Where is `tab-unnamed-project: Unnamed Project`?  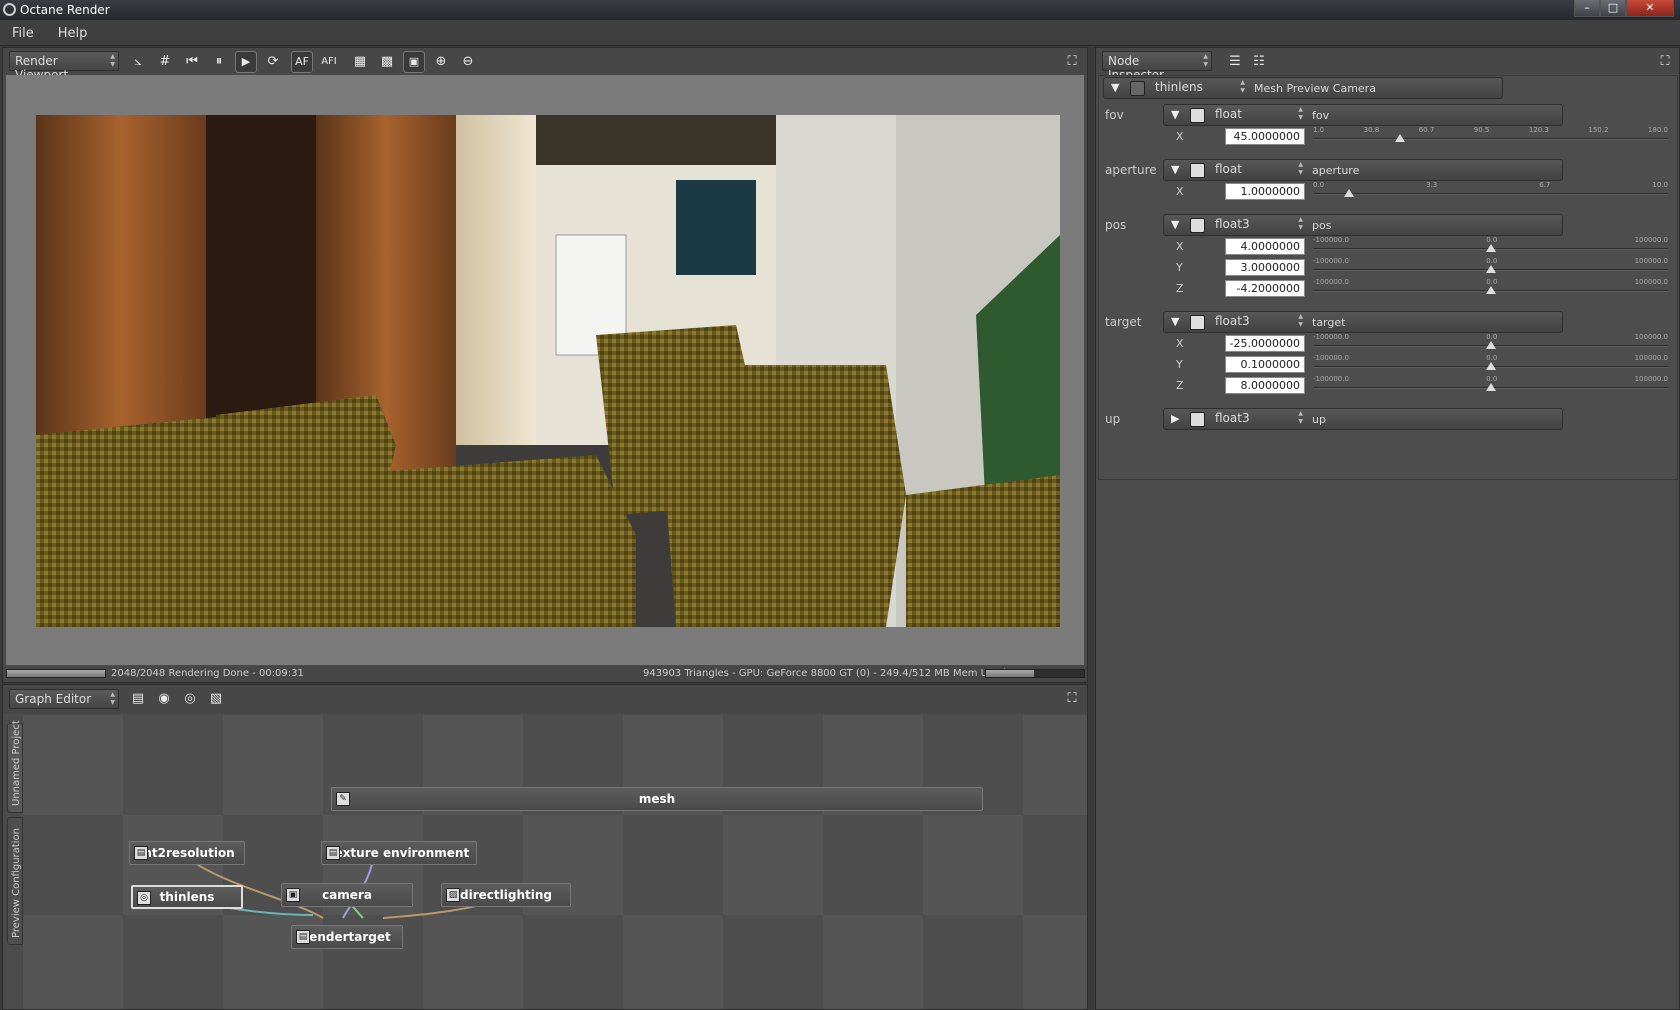 tab-unnamed-project: Unnamed Project is located at coordinates (15, 766).